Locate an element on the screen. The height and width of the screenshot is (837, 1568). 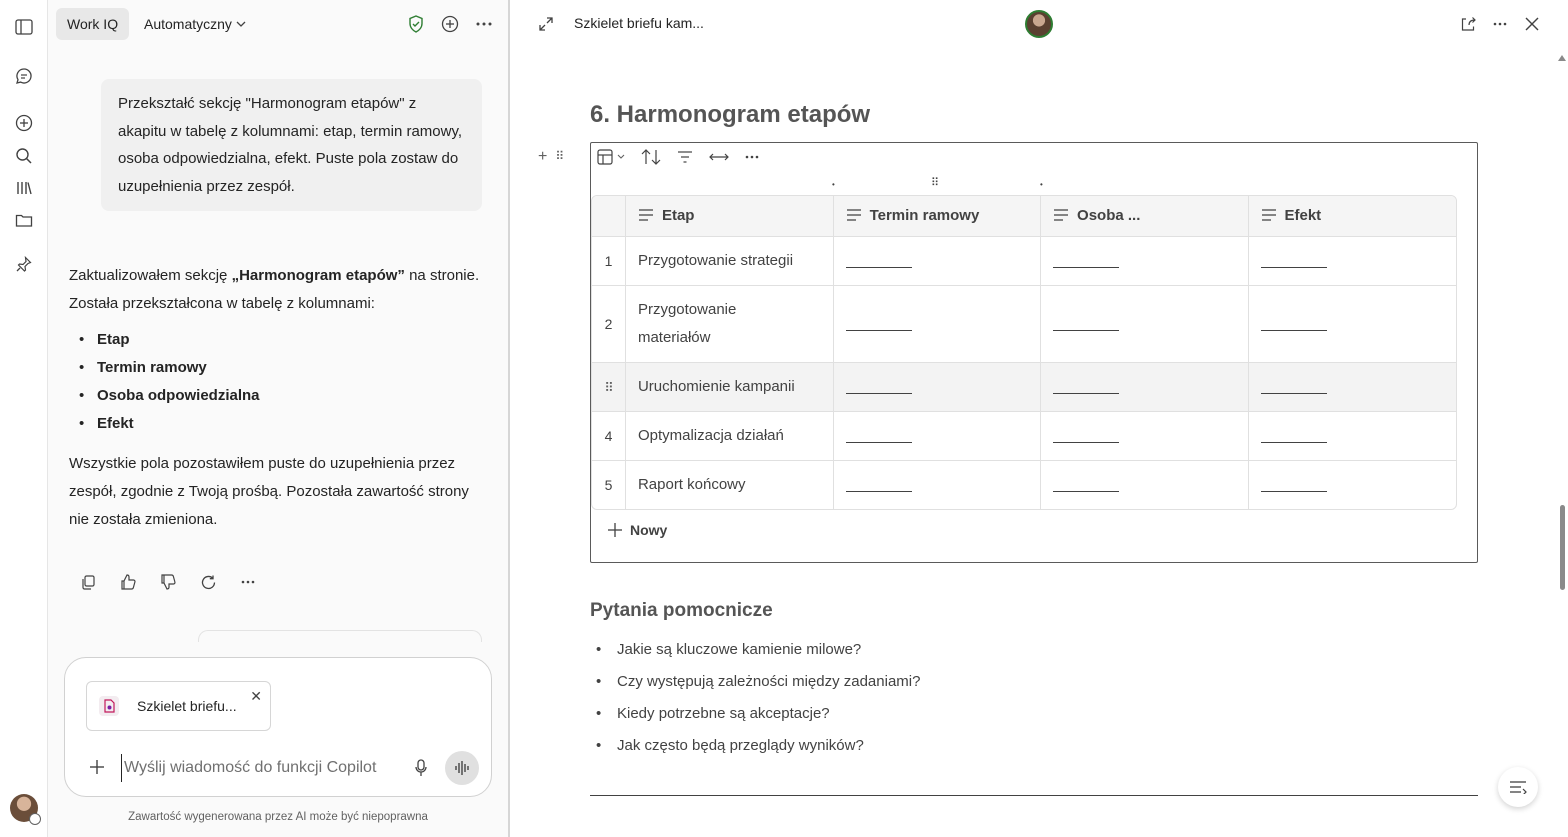
remove-attachment-icon: ✕ is located at coordinates (256, 696).